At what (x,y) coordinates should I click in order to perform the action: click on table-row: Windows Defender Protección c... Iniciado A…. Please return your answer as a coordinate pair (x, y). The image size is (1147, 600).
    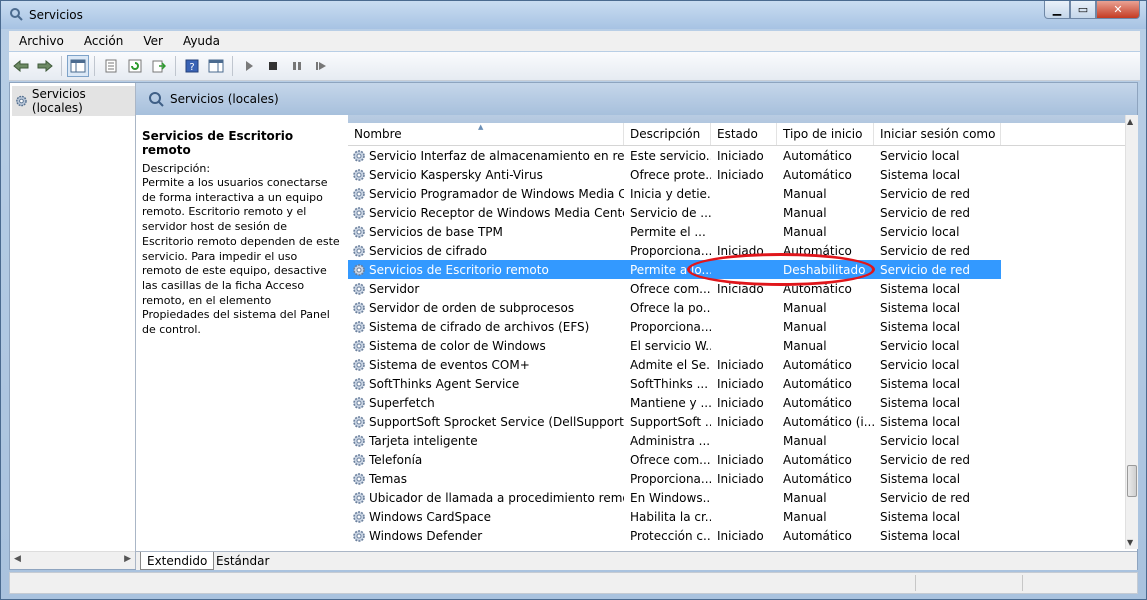
    Looking at the image, I should click on (736, 535).